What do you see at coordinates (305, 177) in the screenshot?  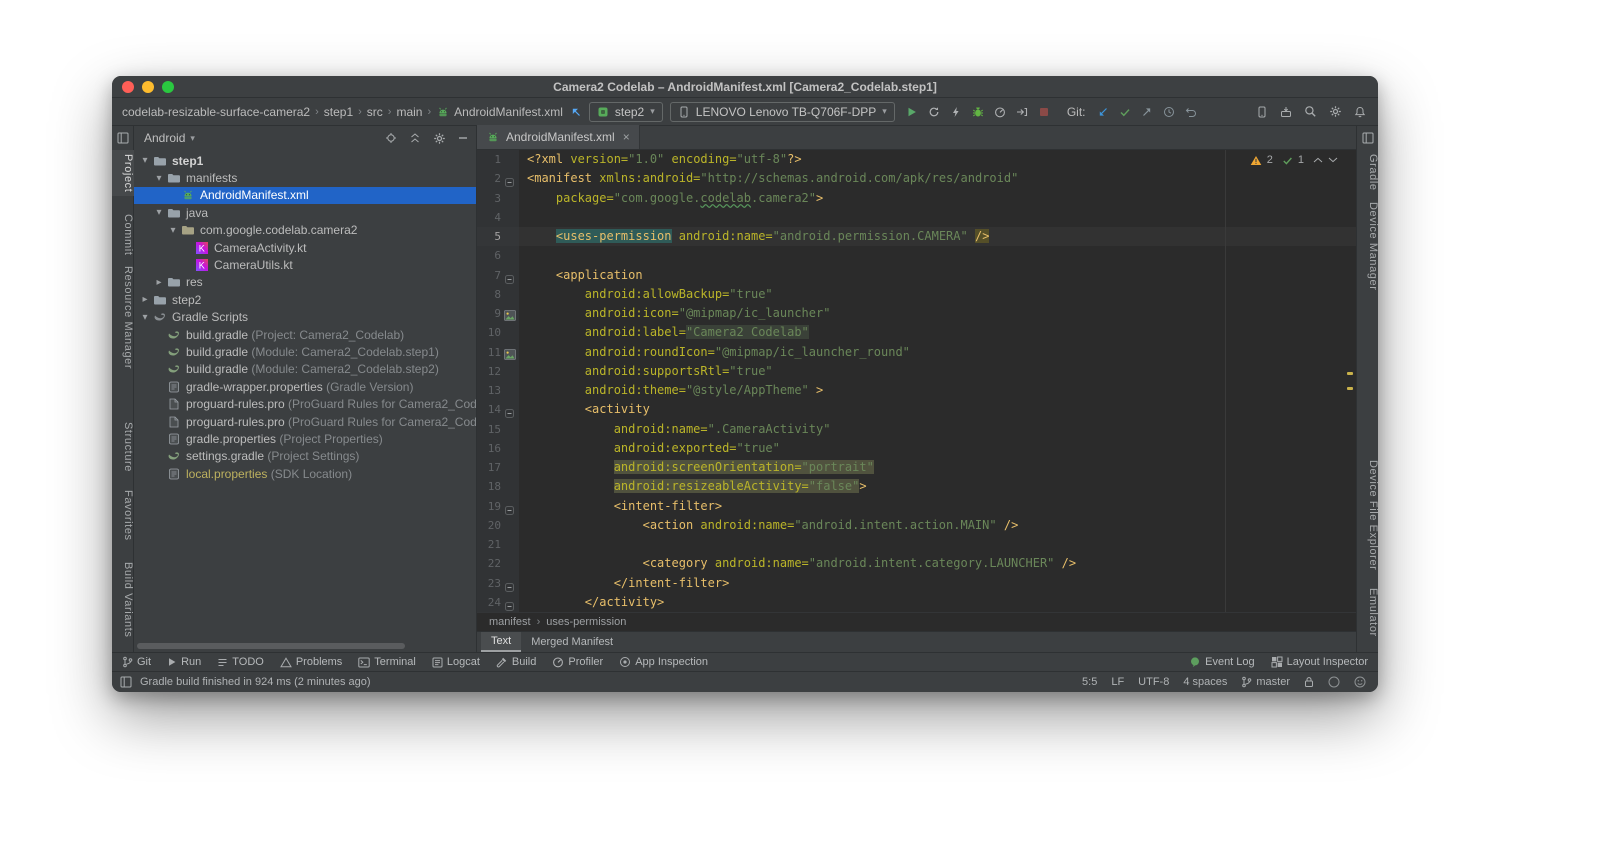 I see `project-tree-item: ▾ manifests` at bounding box center [305, 177].